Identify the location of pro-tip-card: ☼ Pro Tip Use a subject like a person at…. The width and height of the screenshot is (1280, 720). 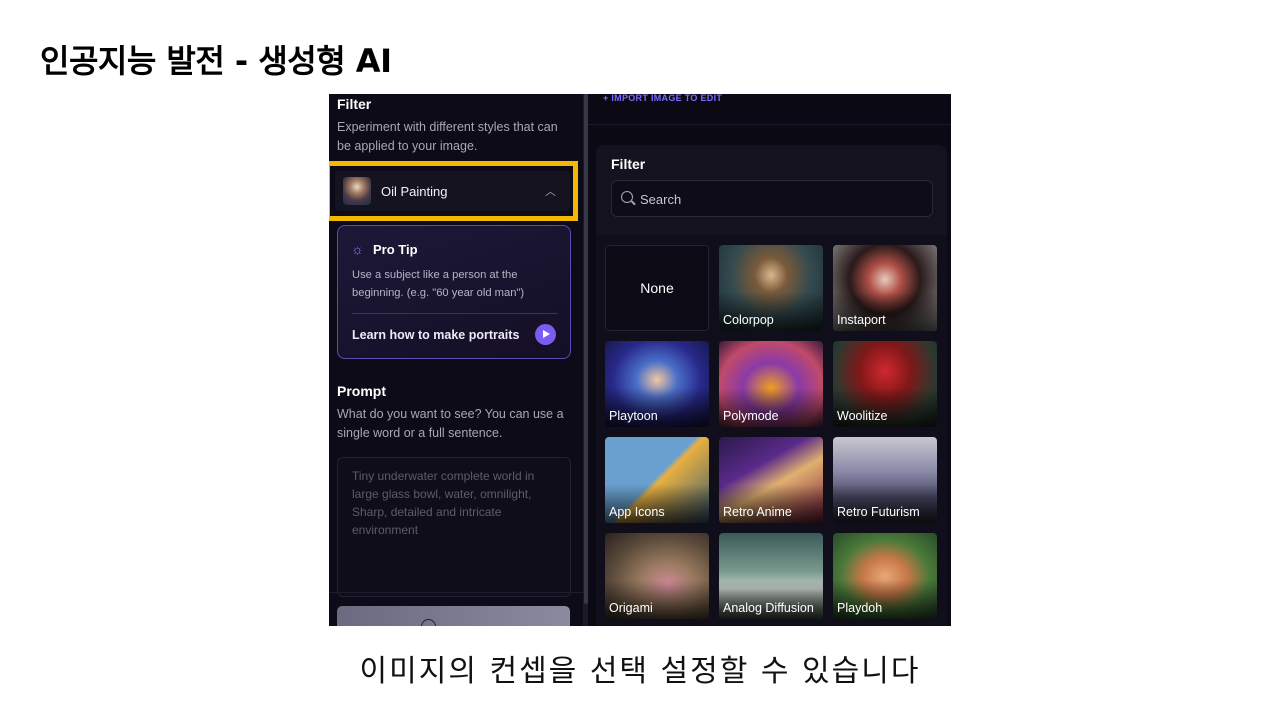
(454, 292).